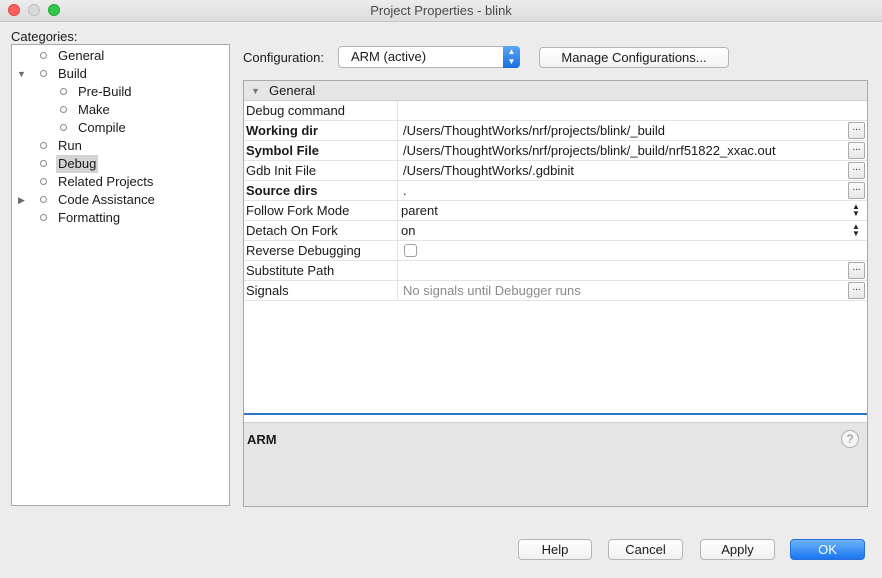 The height and width of the screenshot is (578, 882). What do you see at coordinates (624, 290) in the screenshot?
I see `property-value: No signals until Debugger runs` at bounding box center [624, 290].